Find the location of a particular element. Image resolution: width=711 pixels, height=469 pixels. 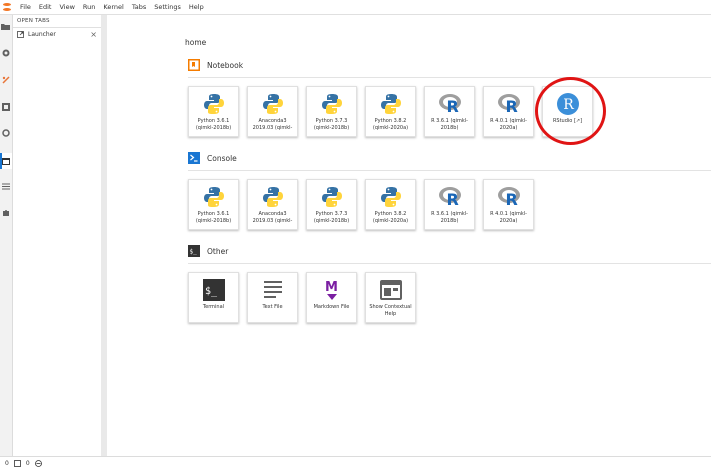

breadcrumb: home is located at coordinates (195, 42).